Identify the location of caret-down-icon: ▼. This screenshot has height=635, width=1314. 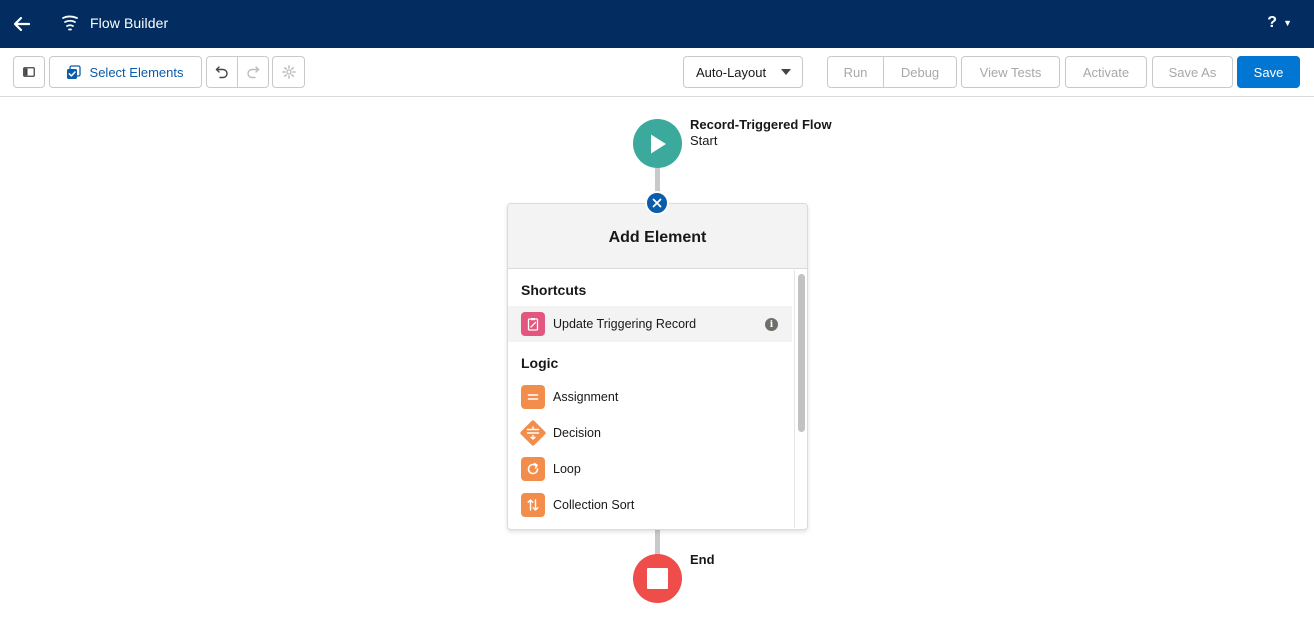
(1287, 23).